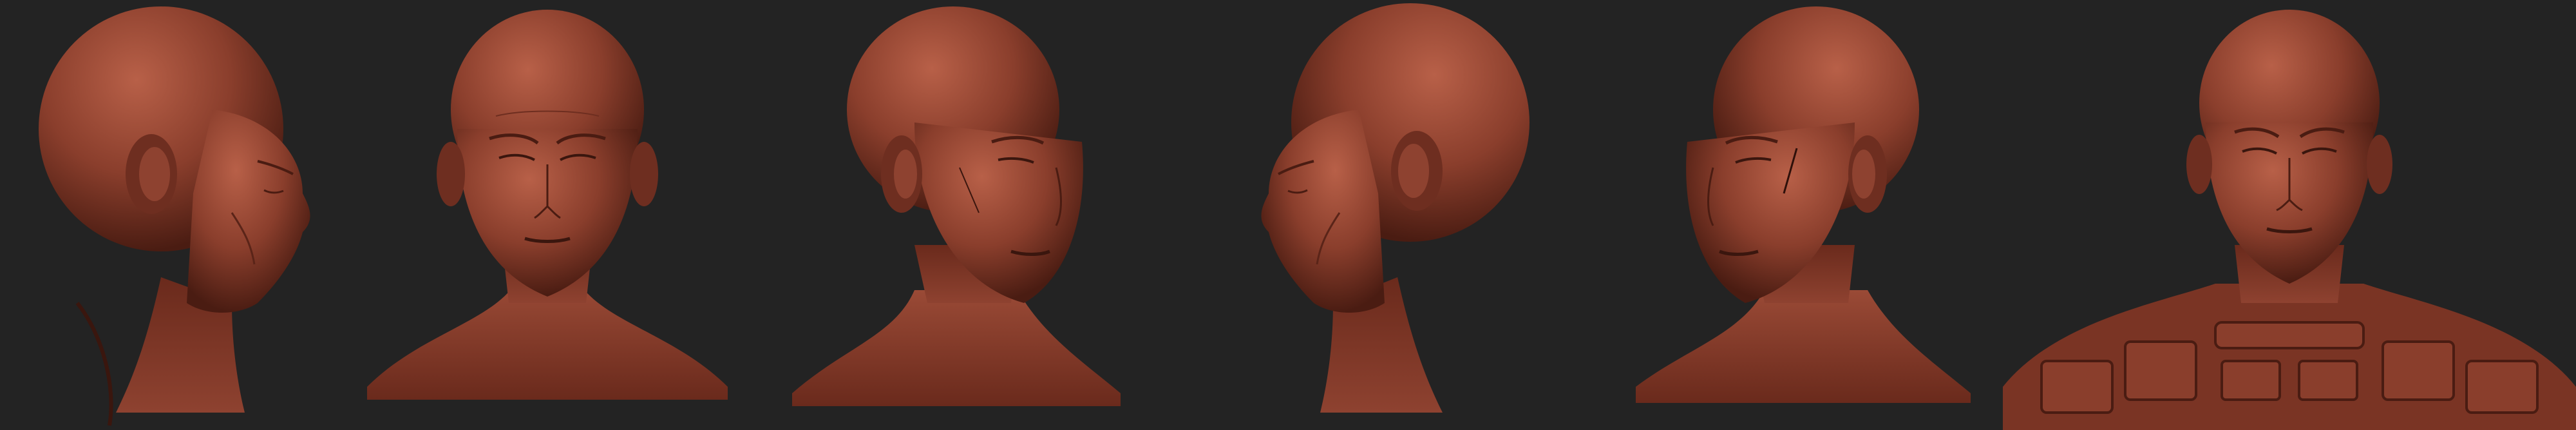 This screenshot has width=2576, height=430. Describe the element at coordinates (181, 215) in the screenshot. I see `left-profile-view` at that location.